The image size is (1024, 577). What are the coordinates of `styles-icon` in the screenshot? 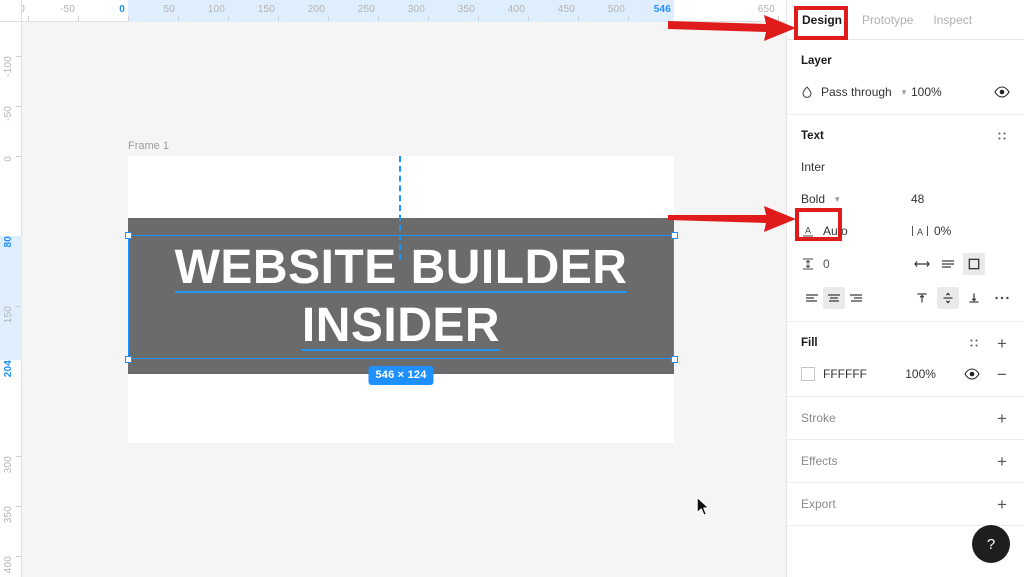 It's located at (974, 343).